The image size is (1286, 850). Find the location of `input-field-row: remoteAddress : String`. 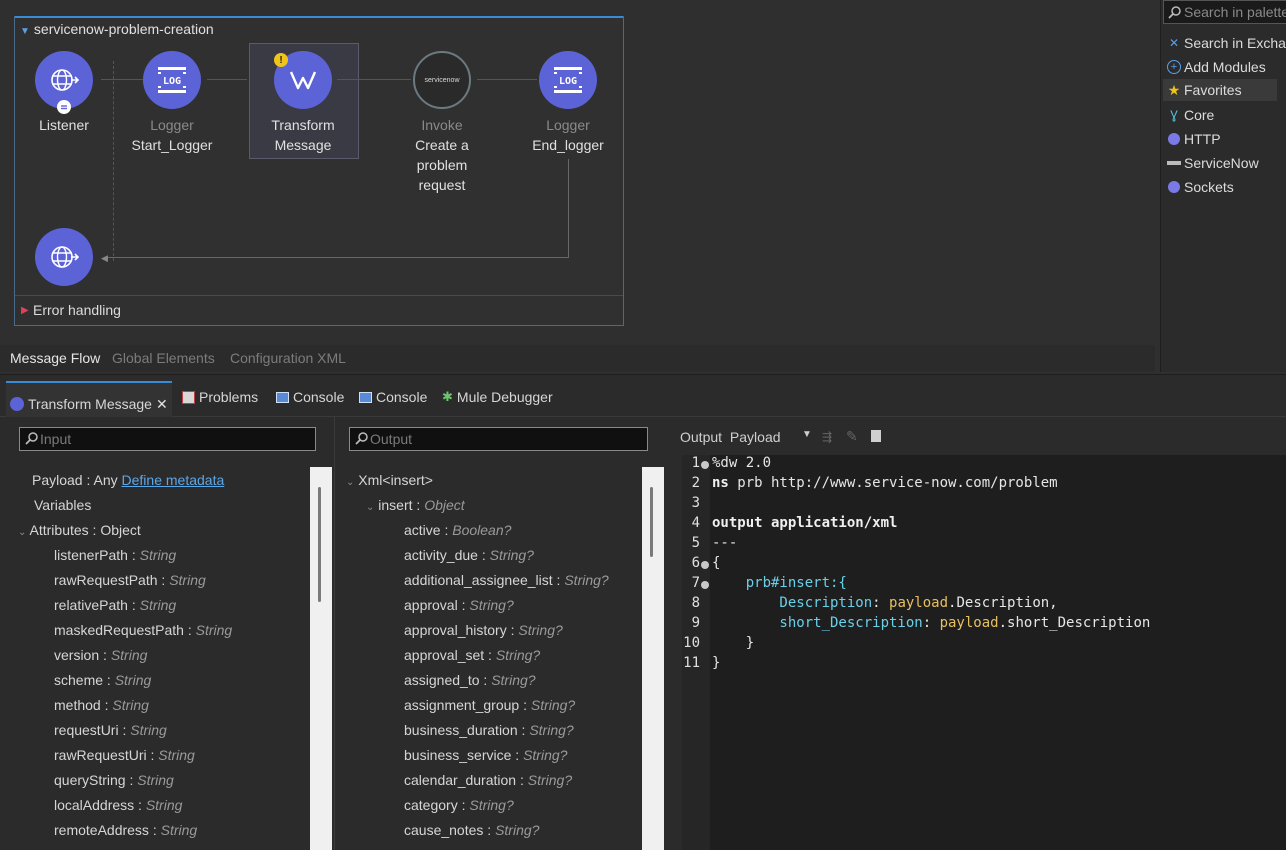

input-field-row: remoteAddress : String is located at coordinates (125, 830).